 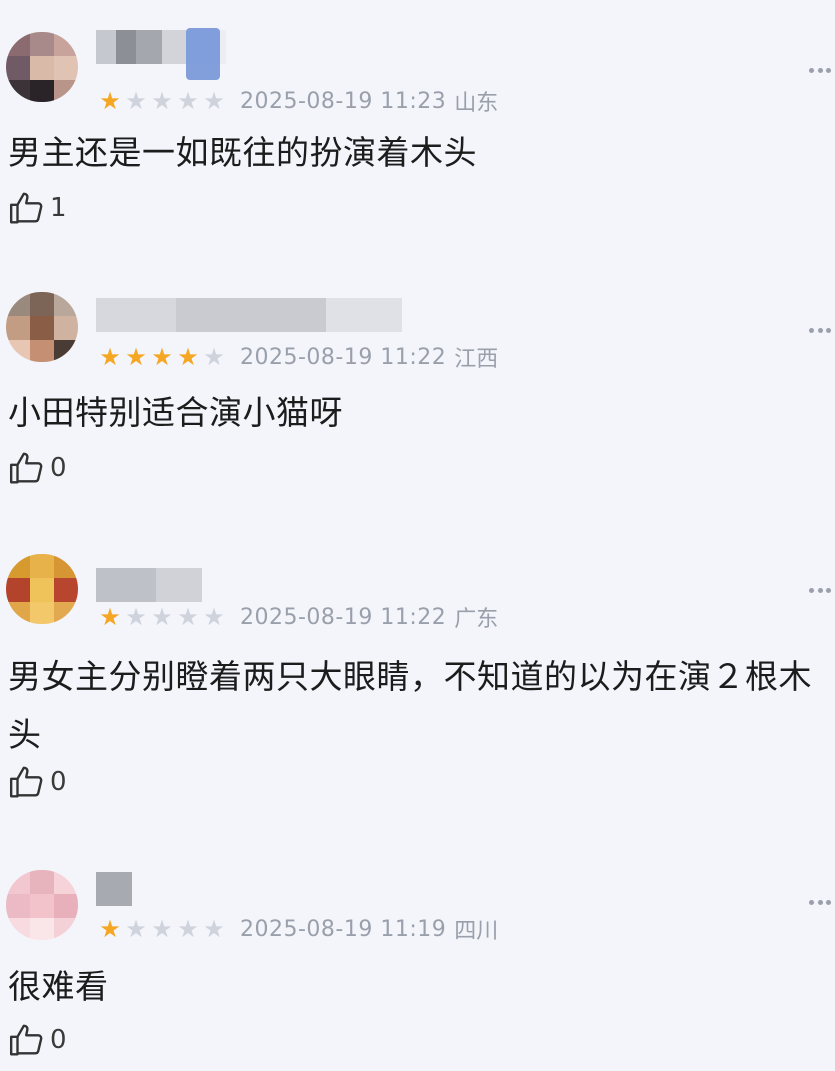 What do you see at coordinates (242, 152) in the screenshot?
I see `comment-text: 男主还是一如既往的扮演着木头` at bounding box center [242, 152].